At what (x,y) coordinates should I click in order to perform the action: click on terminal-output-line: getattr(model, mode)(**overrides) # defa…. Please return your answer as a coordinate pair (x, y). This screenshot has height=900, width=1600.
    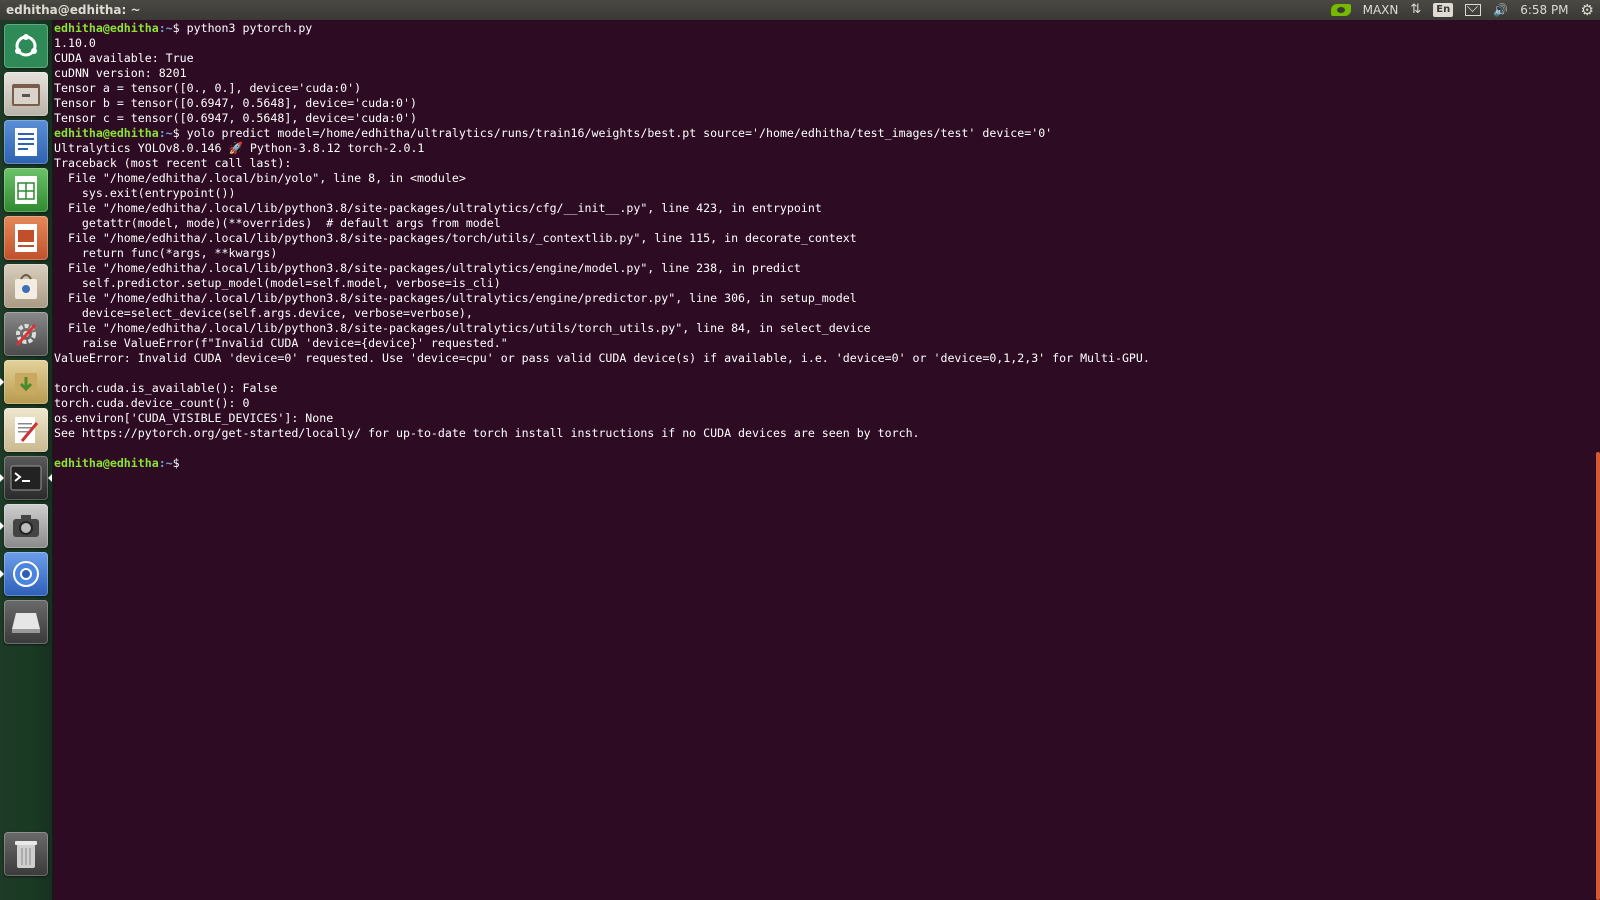
    Looking at the image, I should click on (277, 223).